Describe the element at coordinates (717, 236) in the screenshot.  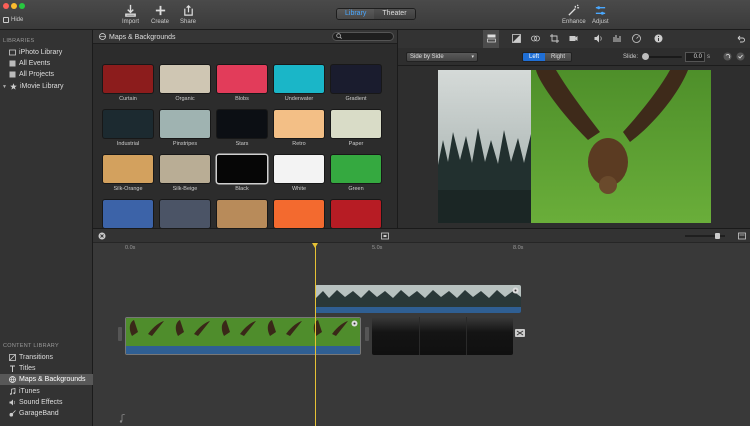
I see `zoom-slider-knob` at that location.